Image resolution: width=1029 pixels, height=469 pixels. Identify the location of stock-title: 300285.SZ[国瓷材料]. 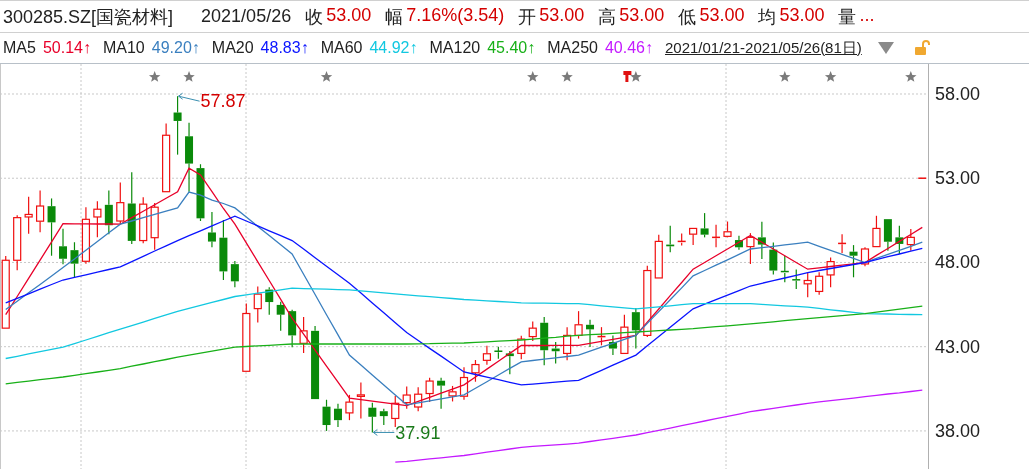
(88, 17).